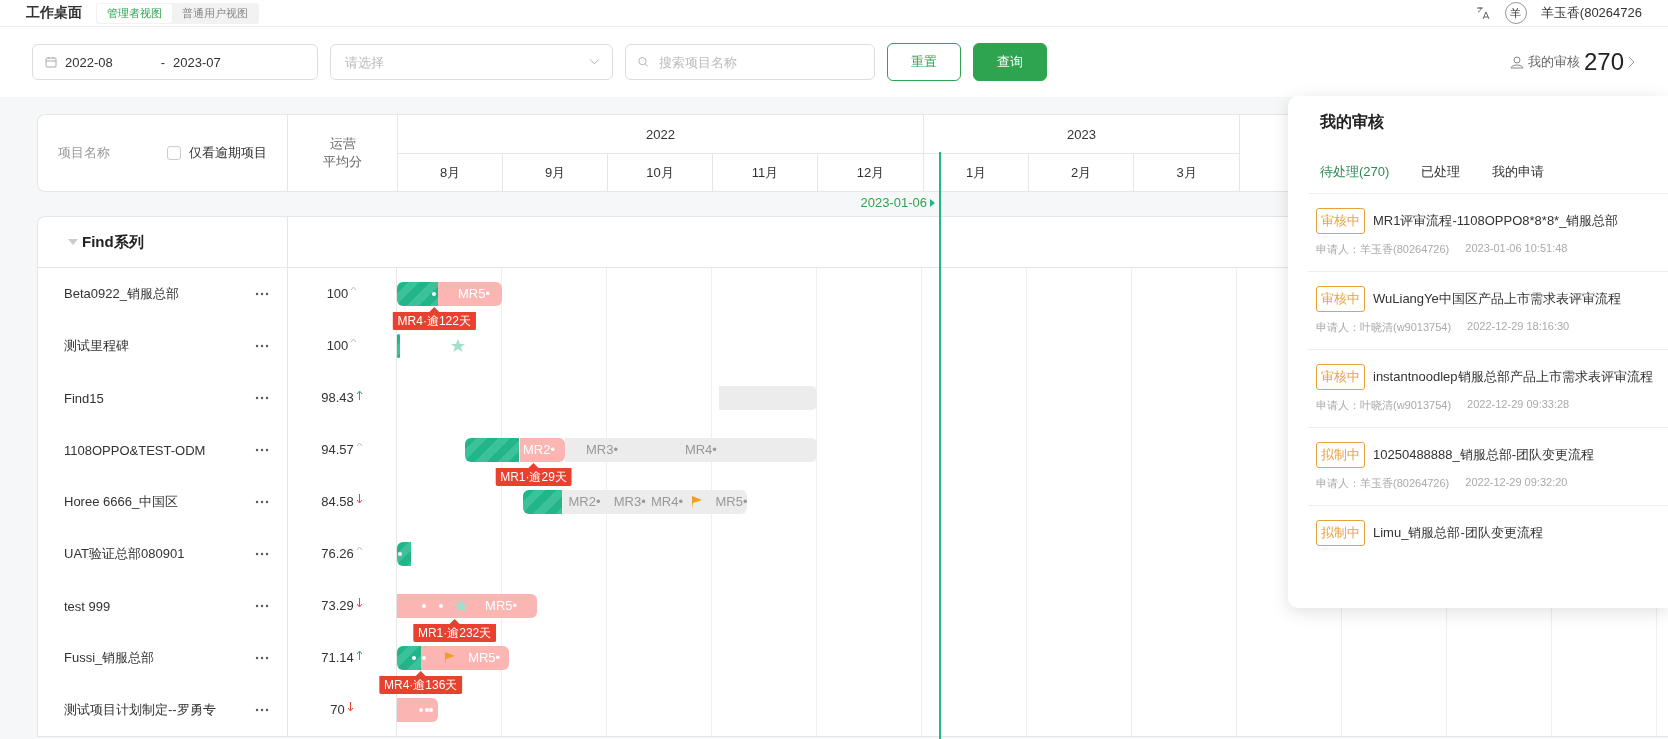 The width and height of the screenshot is (1668, 739). What do you see at coordinates (1355, 172) in the screenshot?
I see `review-tab: 待处理(270)` at bounding box center [1355, 172].